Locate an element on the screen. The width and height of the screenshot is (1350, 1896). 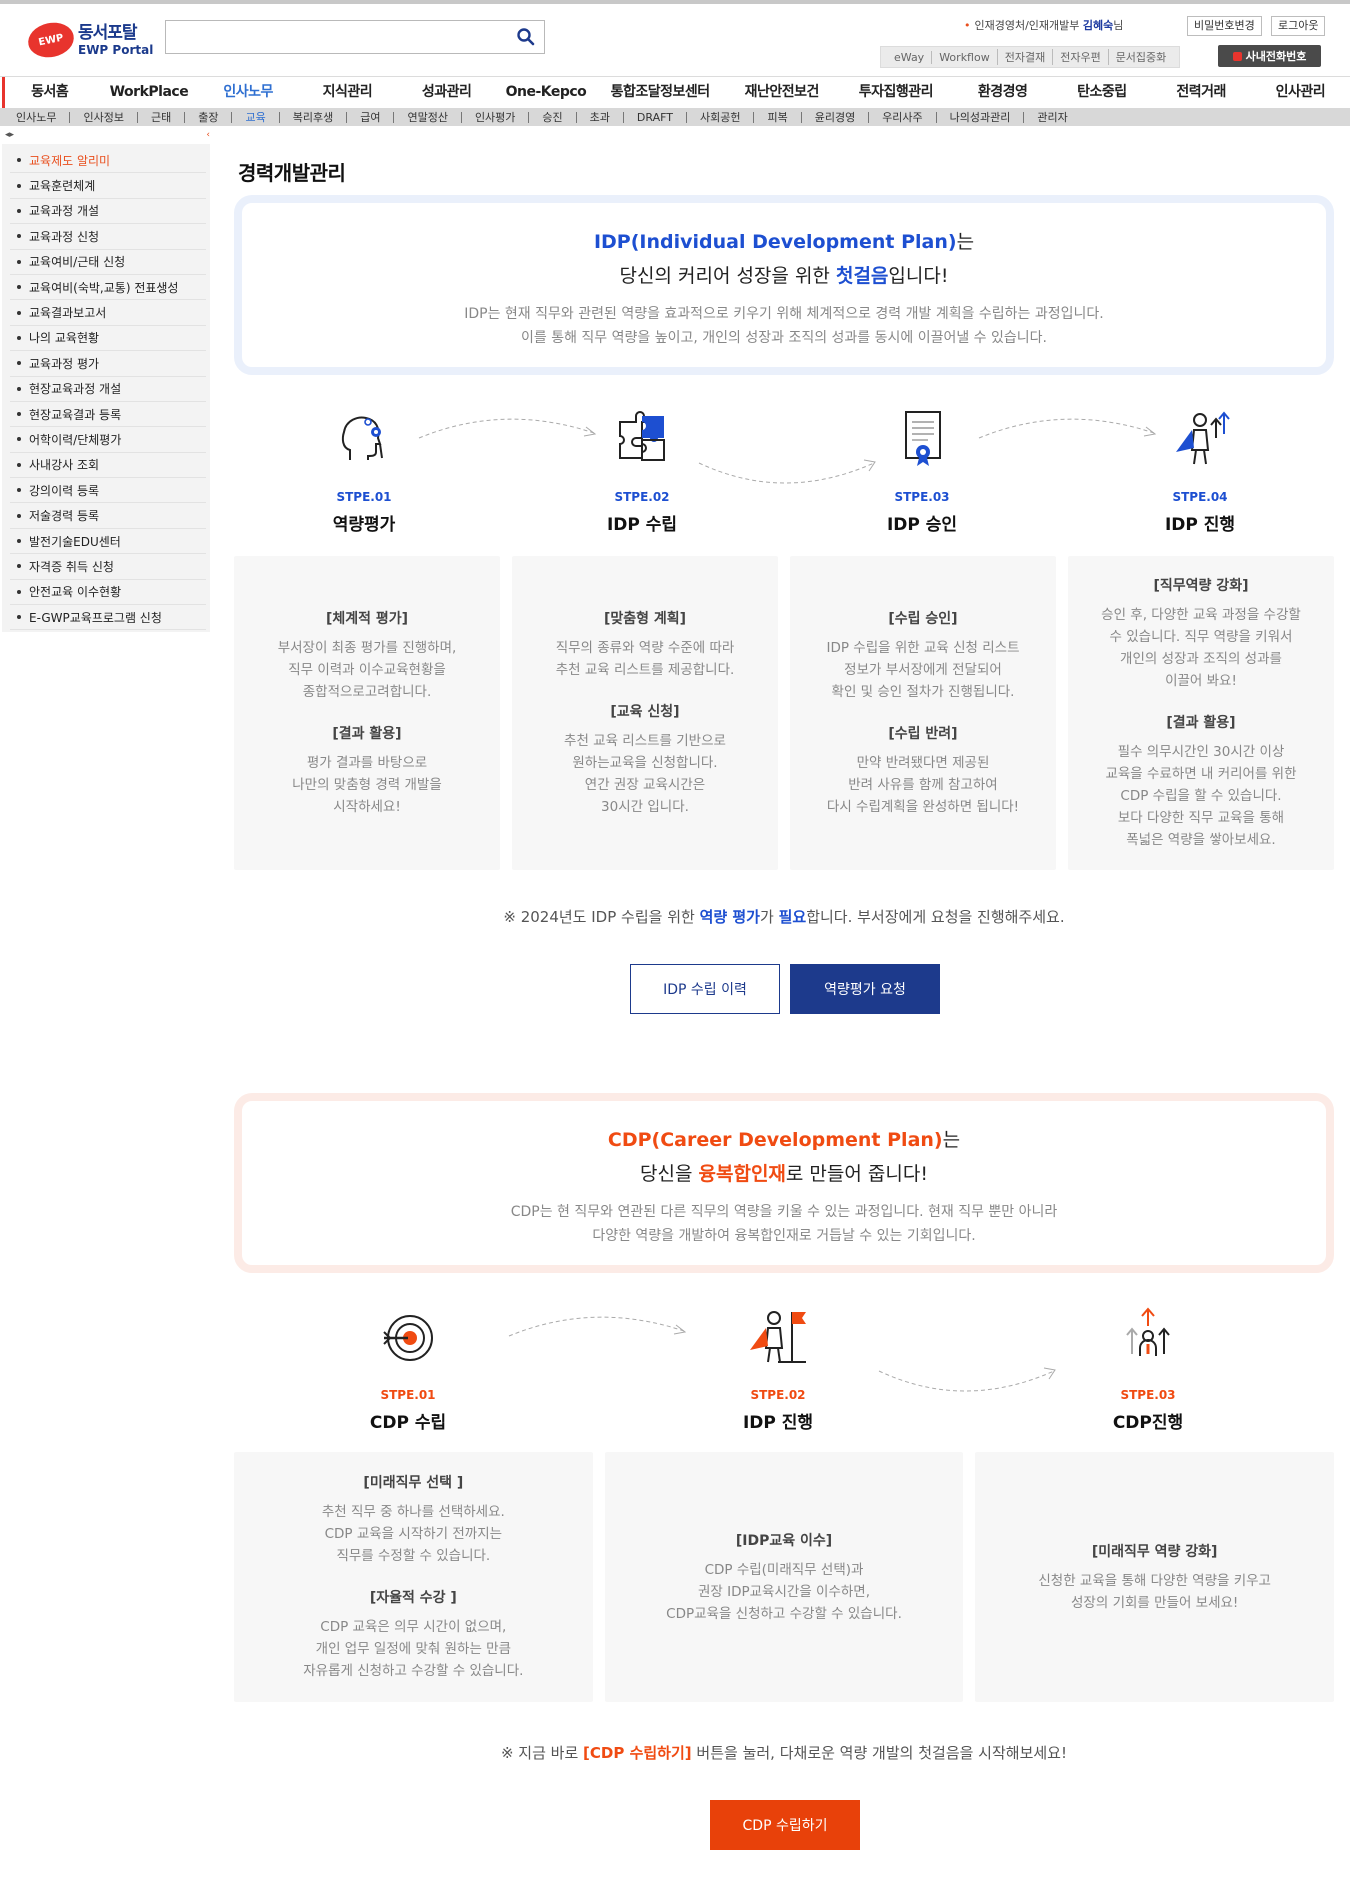
sidebar-item: 나의 교육현황 is located at coordinates (108, 339).